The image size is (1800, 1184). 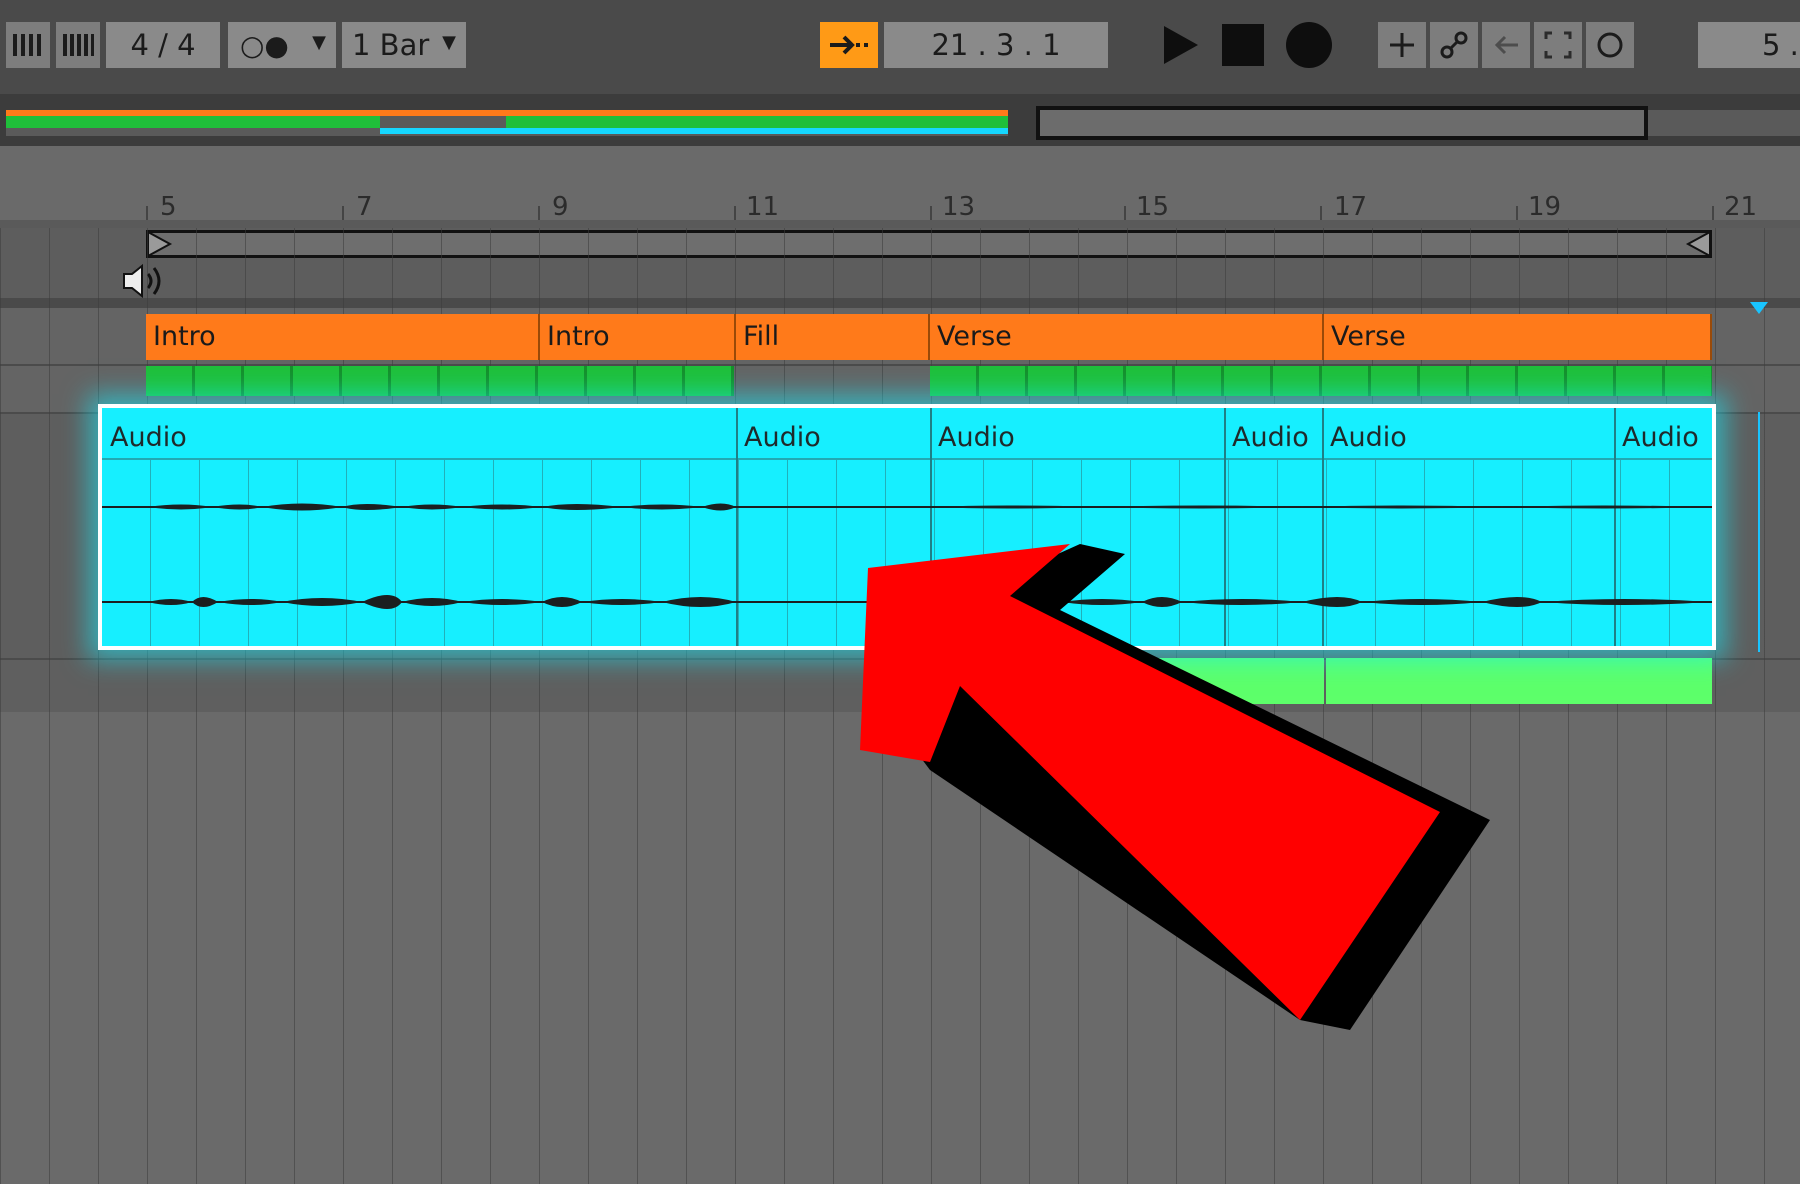 I want to click on ruler-label: 15, so click(x=1153, y=207).